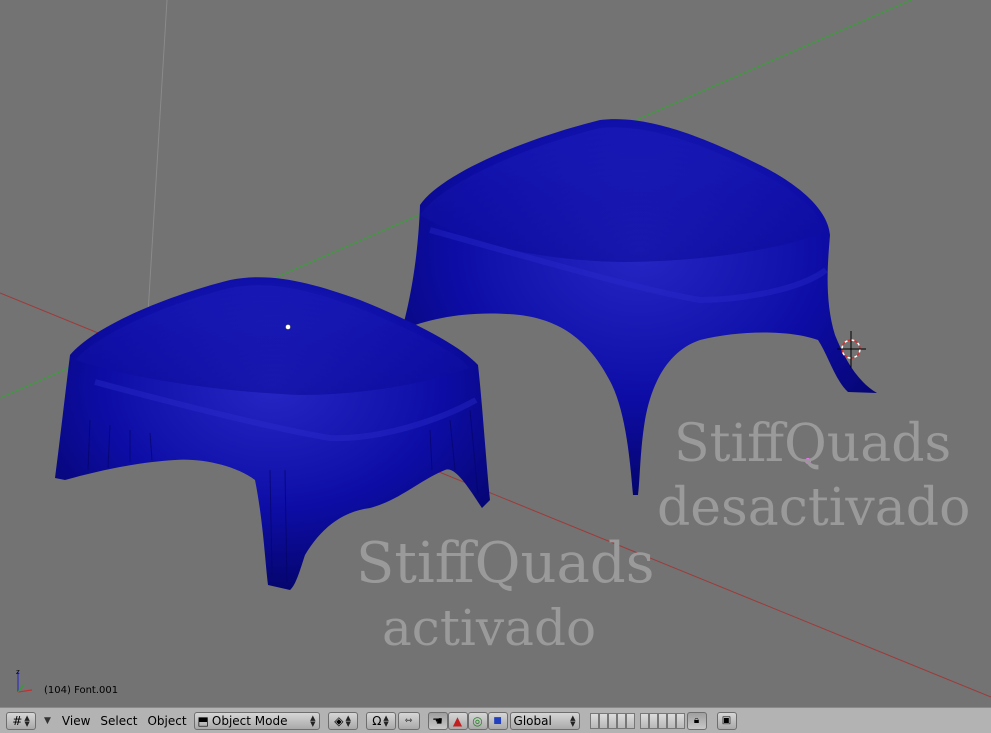 This screenshot has width=991, height=733. What do you see at coordinates (76, 721) in the screenshot?
I see `view-menu: View` at bounding box center [76, 721].